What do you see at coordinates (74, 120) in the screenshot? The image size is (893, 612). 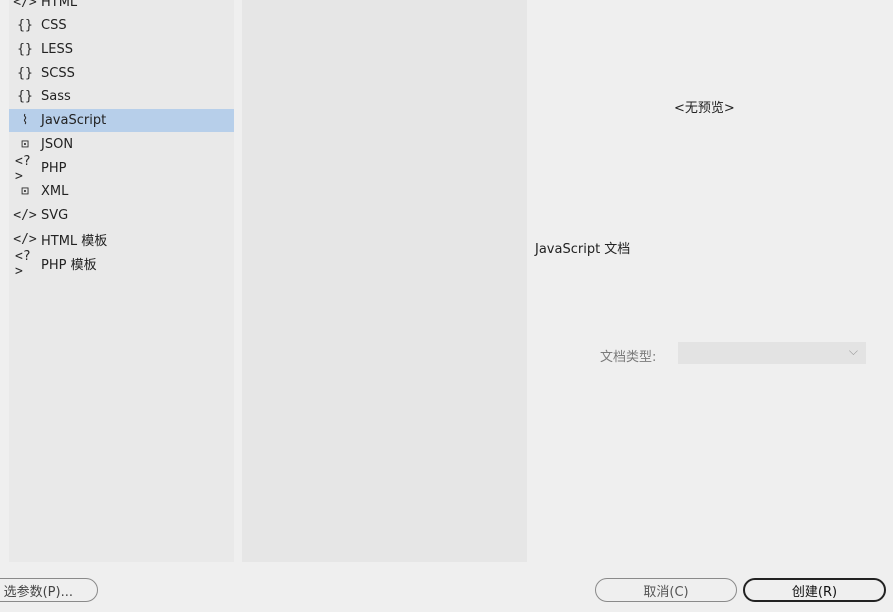 I see `sidebar-item-label: JavaScript` at bounding box center [74, 120].